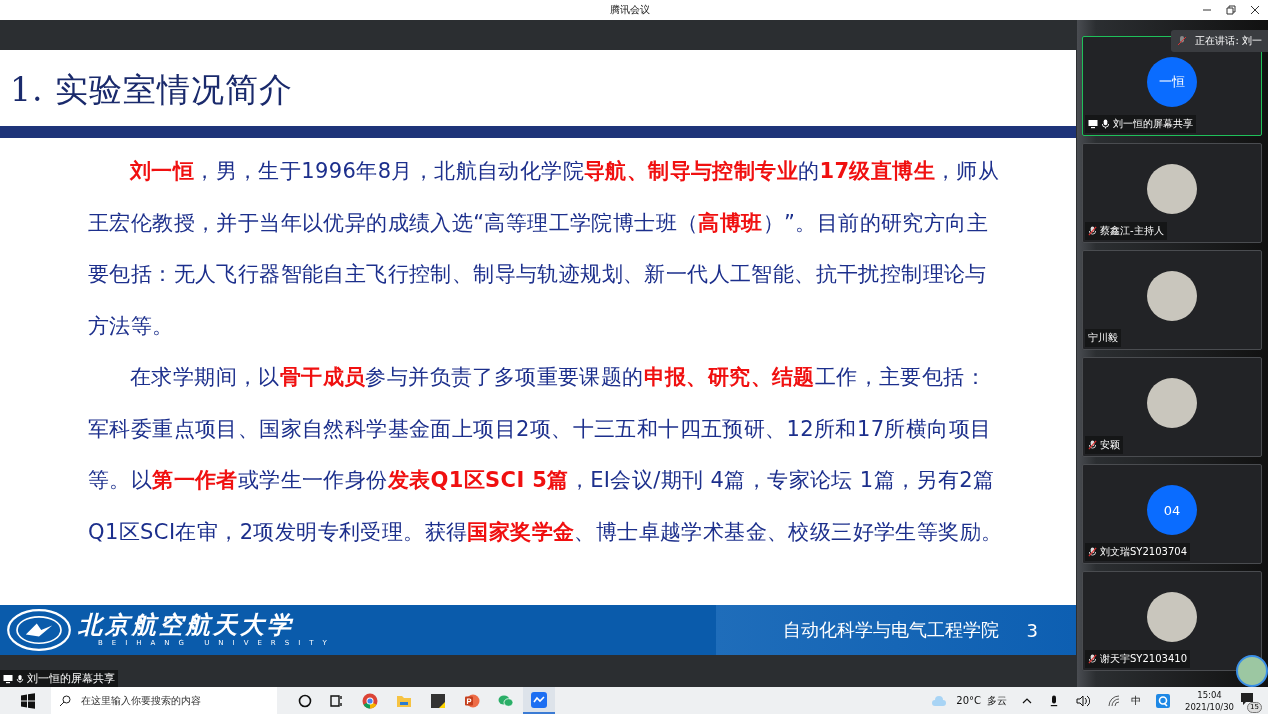 This screenshot has height=714, width=1268. What do you see at coordinates (305, 700) in the screenshot?
I see `cortana-circle-icon` at bounding box center [305, 700].